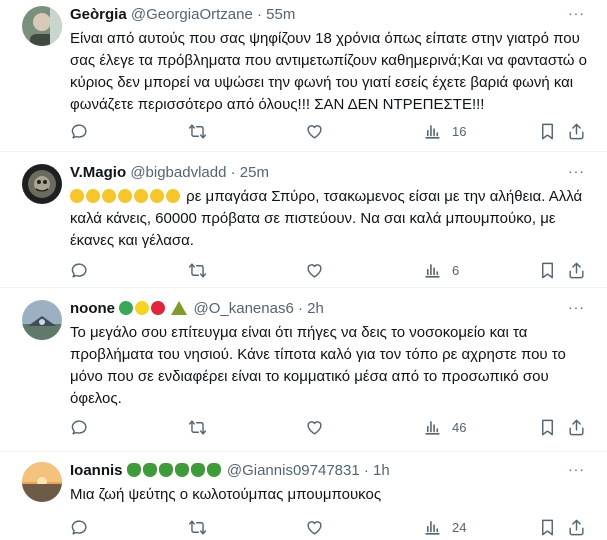 Image resolution: width=607 pixels, height=540 pixels. I want to click on timestamp: 1h, so click(381, 470).